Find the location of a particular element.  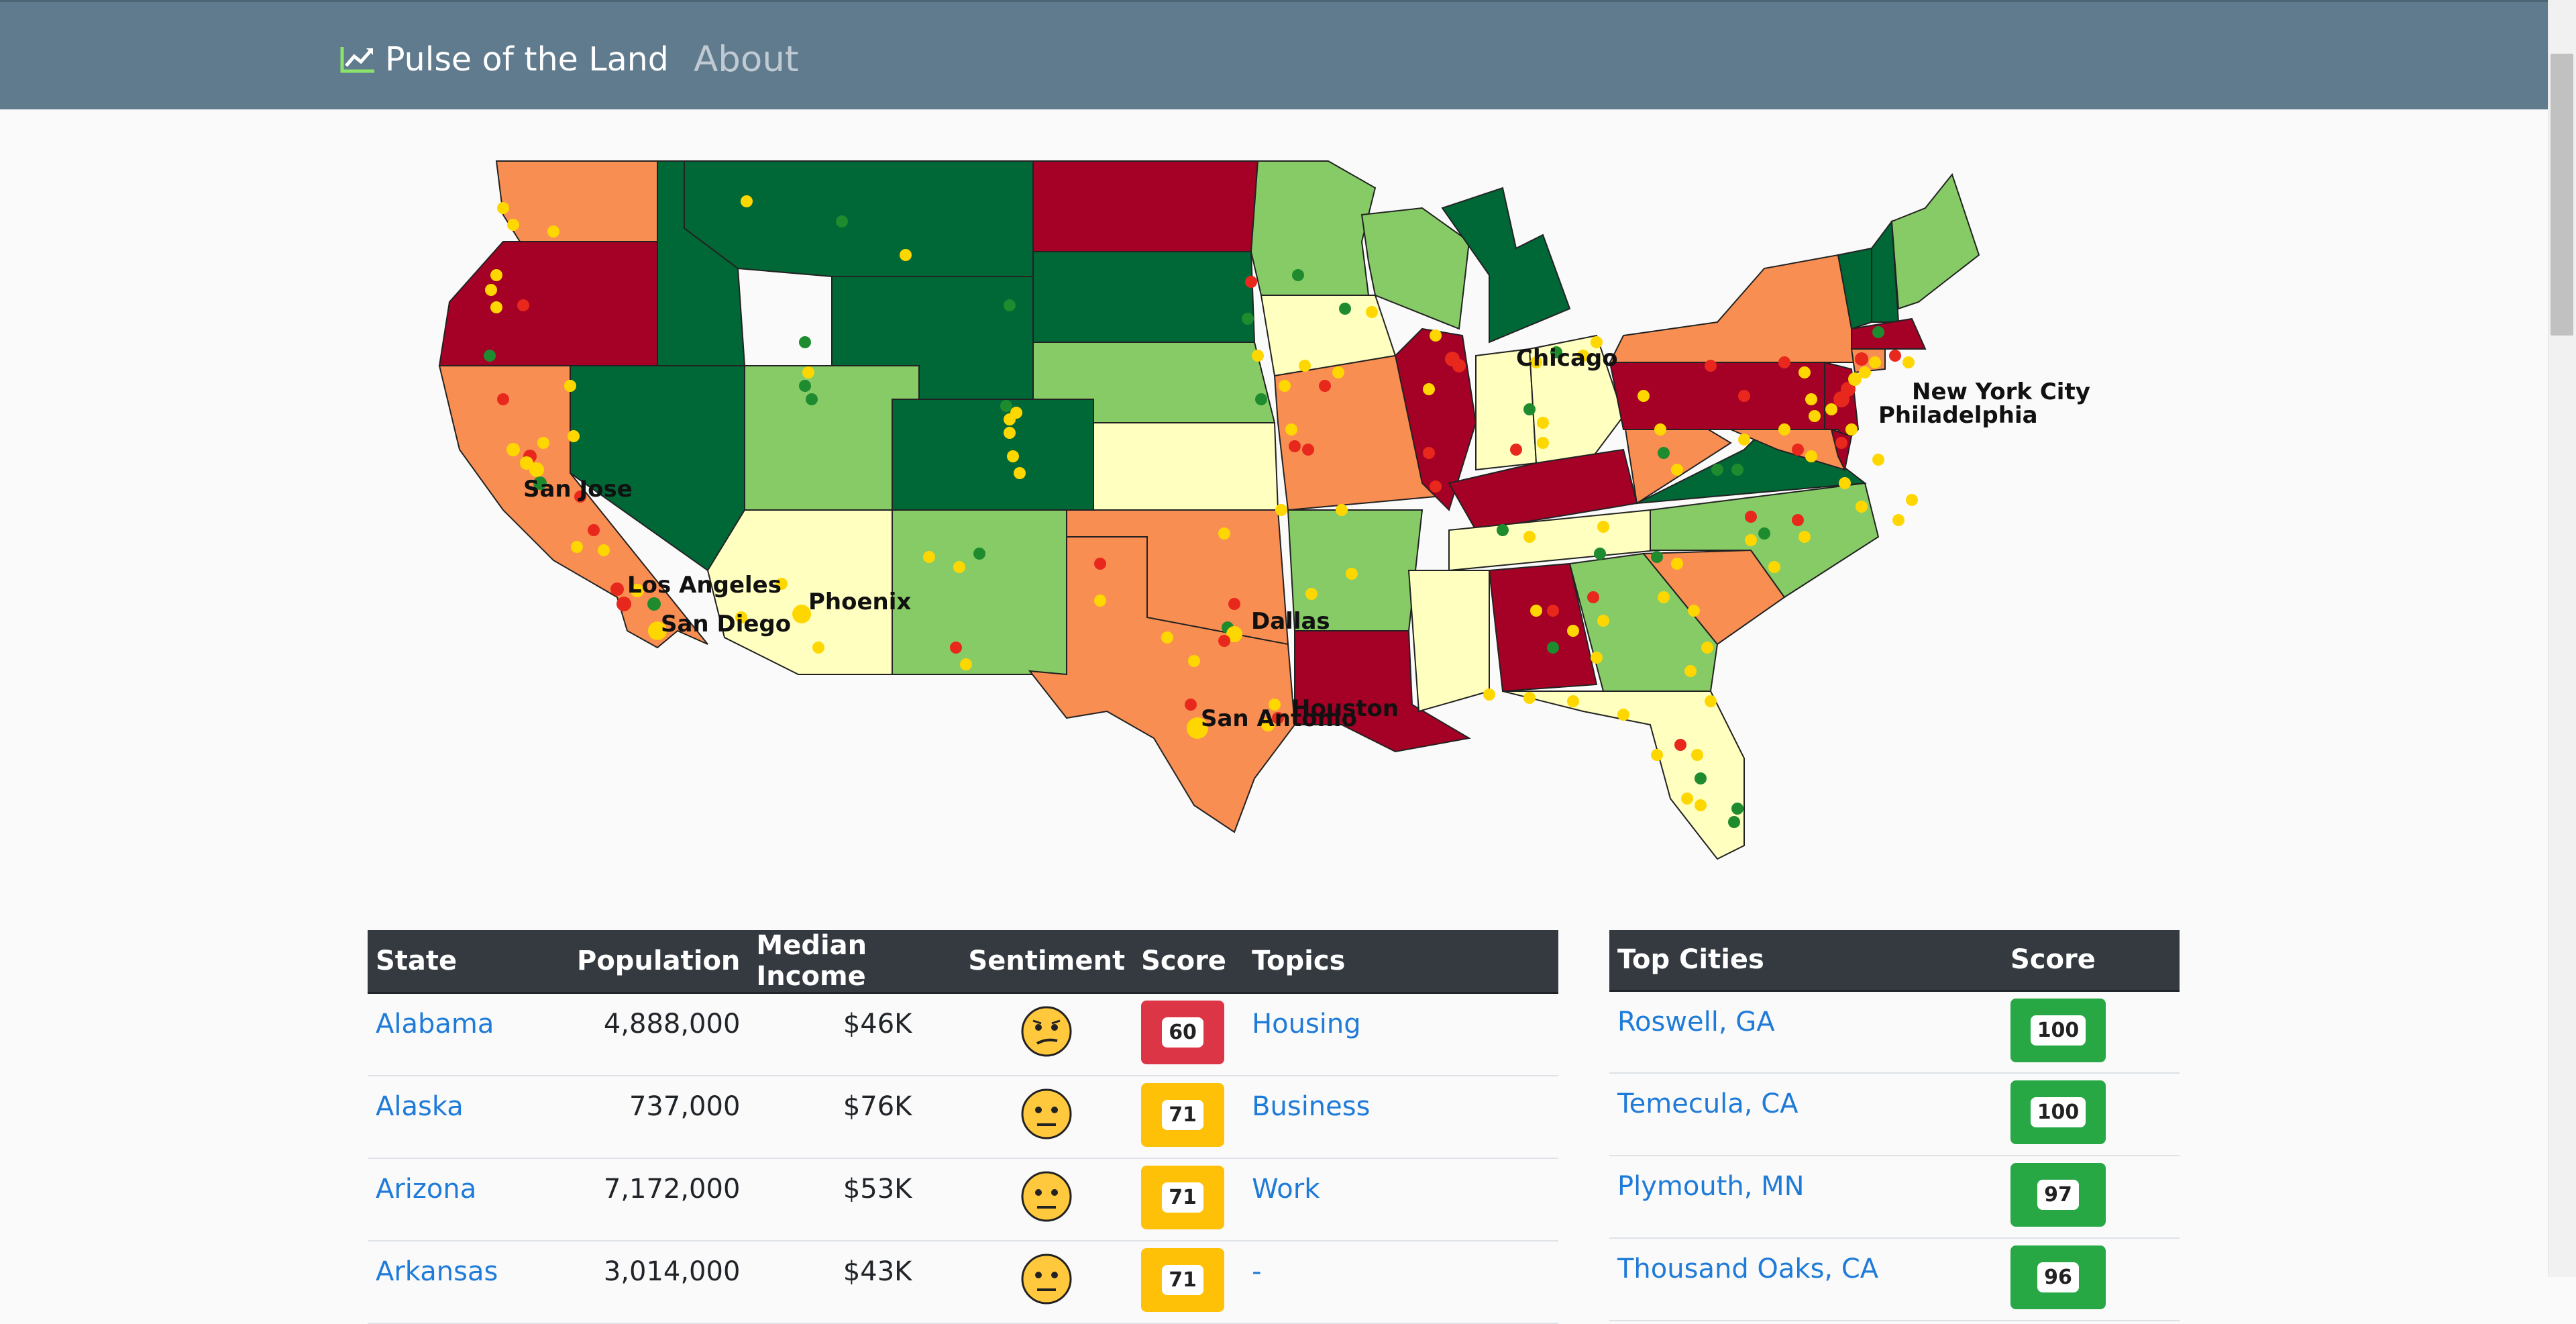

city-cell: Roswell, GA is located at coordinates (1805, 1032).